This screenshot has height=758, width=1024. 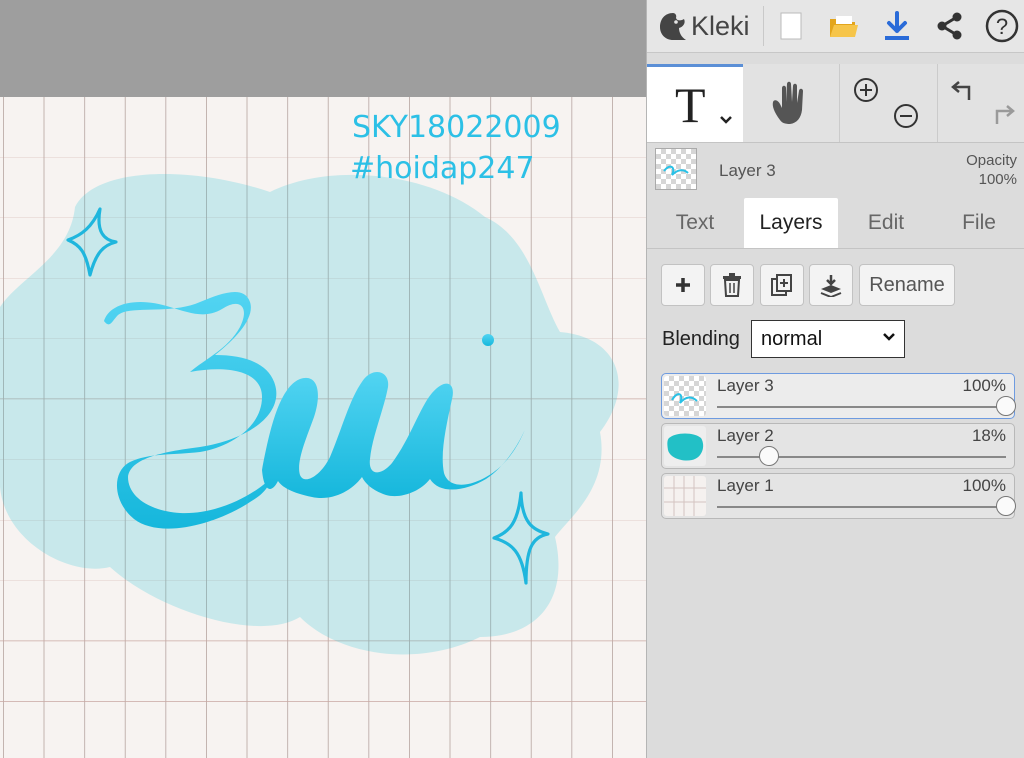 I want to click on top-bar: Kleki ?, so click(x=835, y=26).